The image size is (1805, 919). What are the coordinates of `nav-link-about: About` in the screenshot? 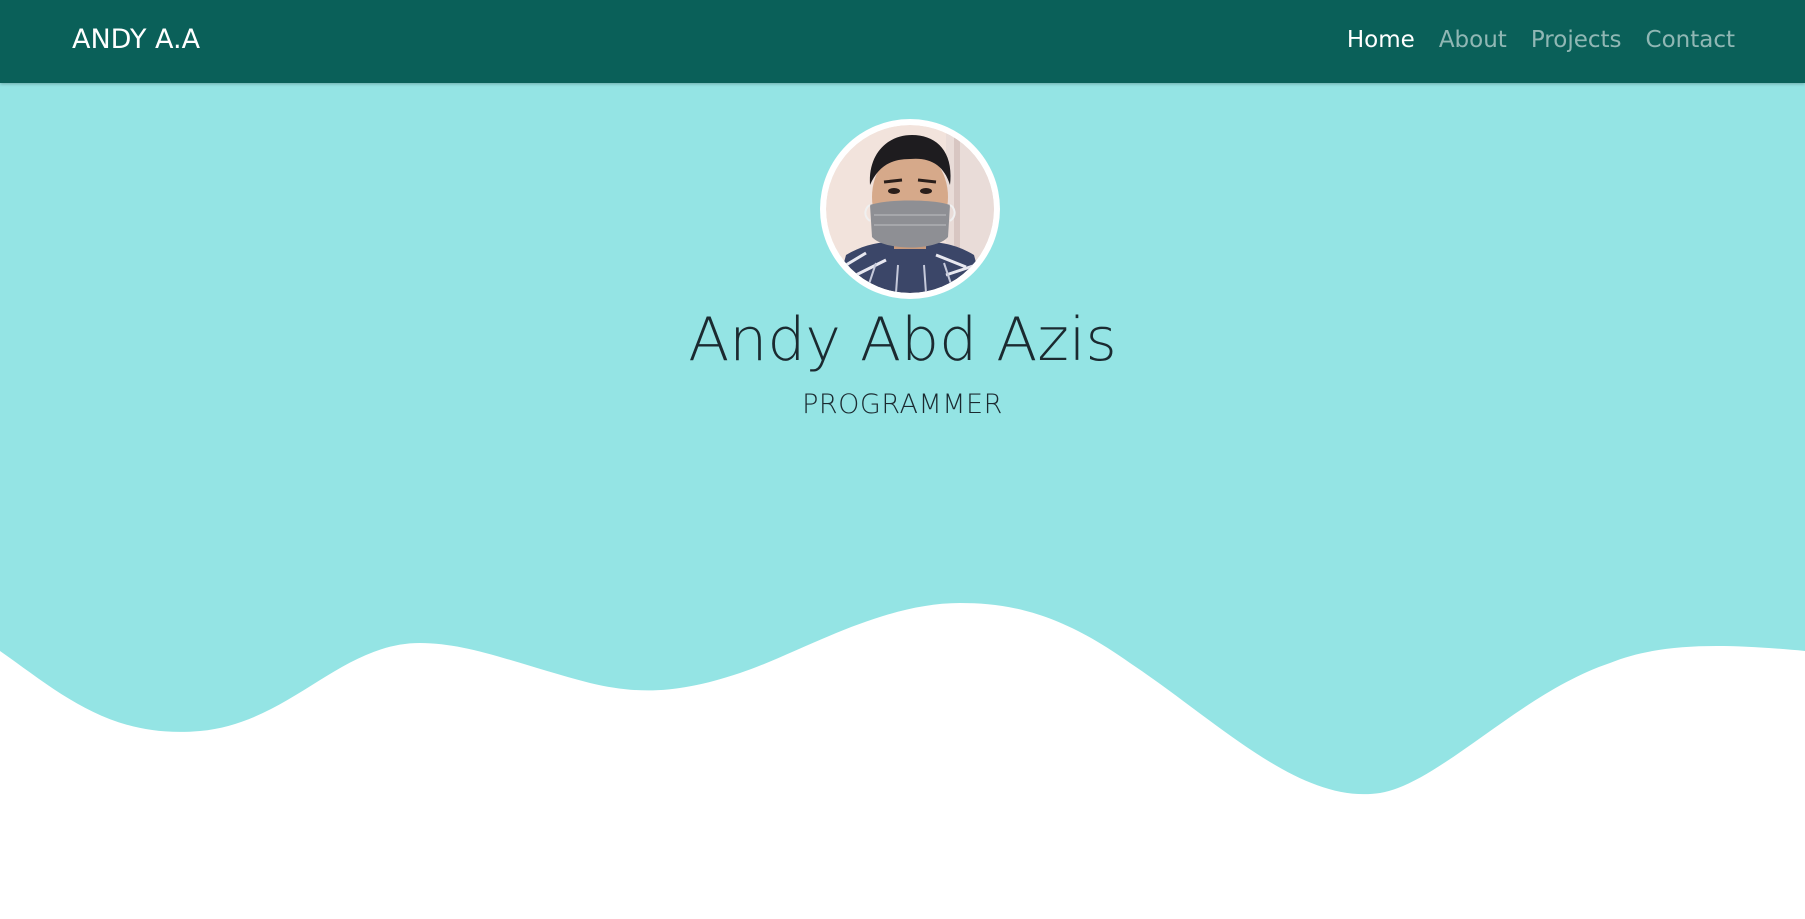 It's located at (1473, 40).